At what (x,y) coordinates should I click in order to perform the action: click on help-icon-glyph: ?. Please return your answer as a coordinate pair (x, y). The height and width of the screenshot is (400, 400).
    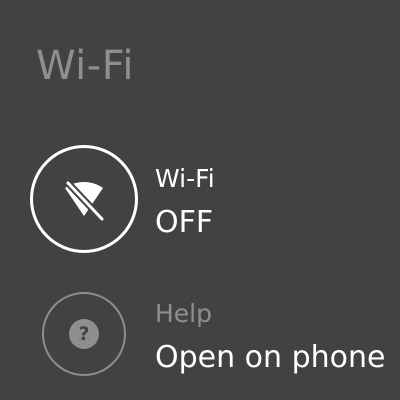
    Looking at the image, I should click on (84, 333).